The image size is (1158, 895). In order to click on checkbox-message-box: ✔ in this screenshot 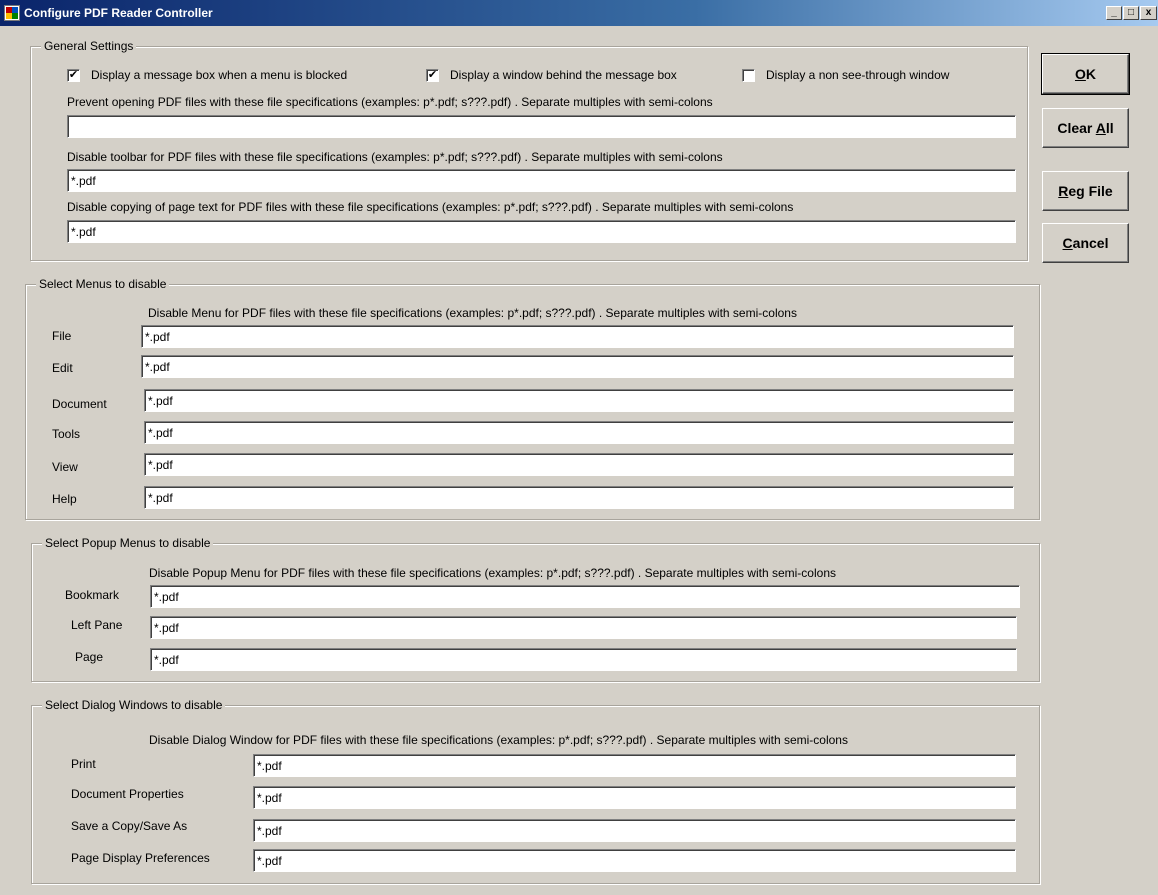, I will do `click(73, 75)`.